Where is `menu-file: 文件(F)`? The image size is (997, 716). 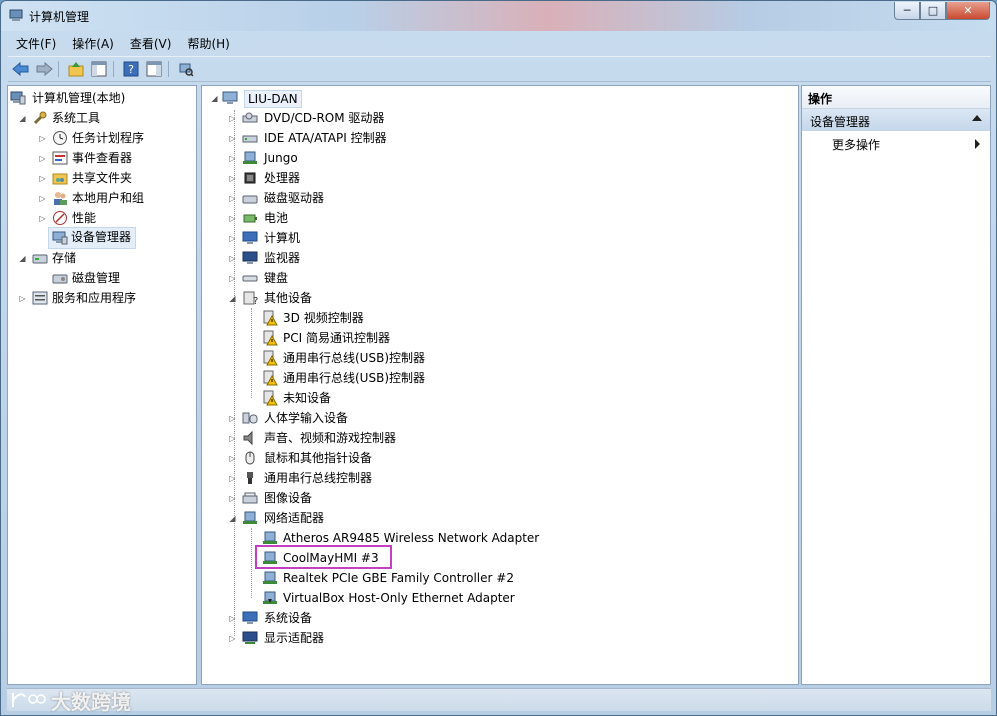
menu-file: 文件(F) is located at coordinates (36, 43).